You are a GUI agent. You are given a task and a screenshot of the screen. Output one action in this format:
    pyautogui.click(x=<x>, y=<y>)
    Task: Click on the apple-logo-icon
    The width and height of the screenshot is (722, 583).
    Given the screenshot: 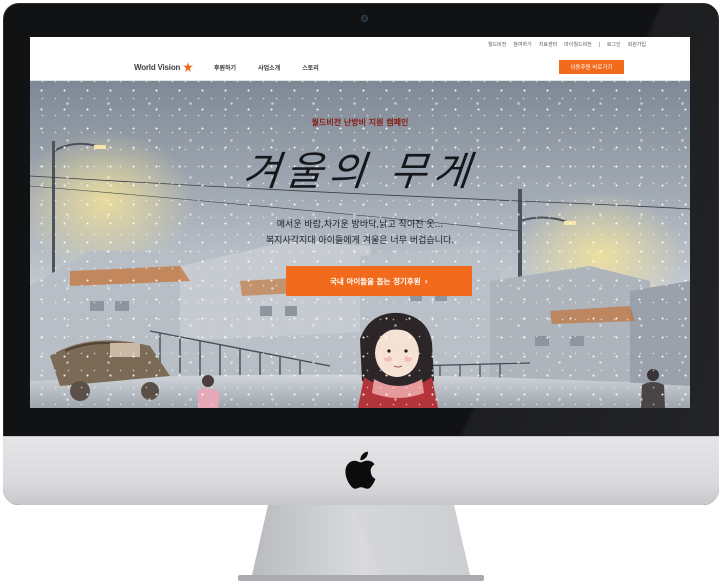 What is the action you would take?
    pyautogui.click(x=360, y=470)
    